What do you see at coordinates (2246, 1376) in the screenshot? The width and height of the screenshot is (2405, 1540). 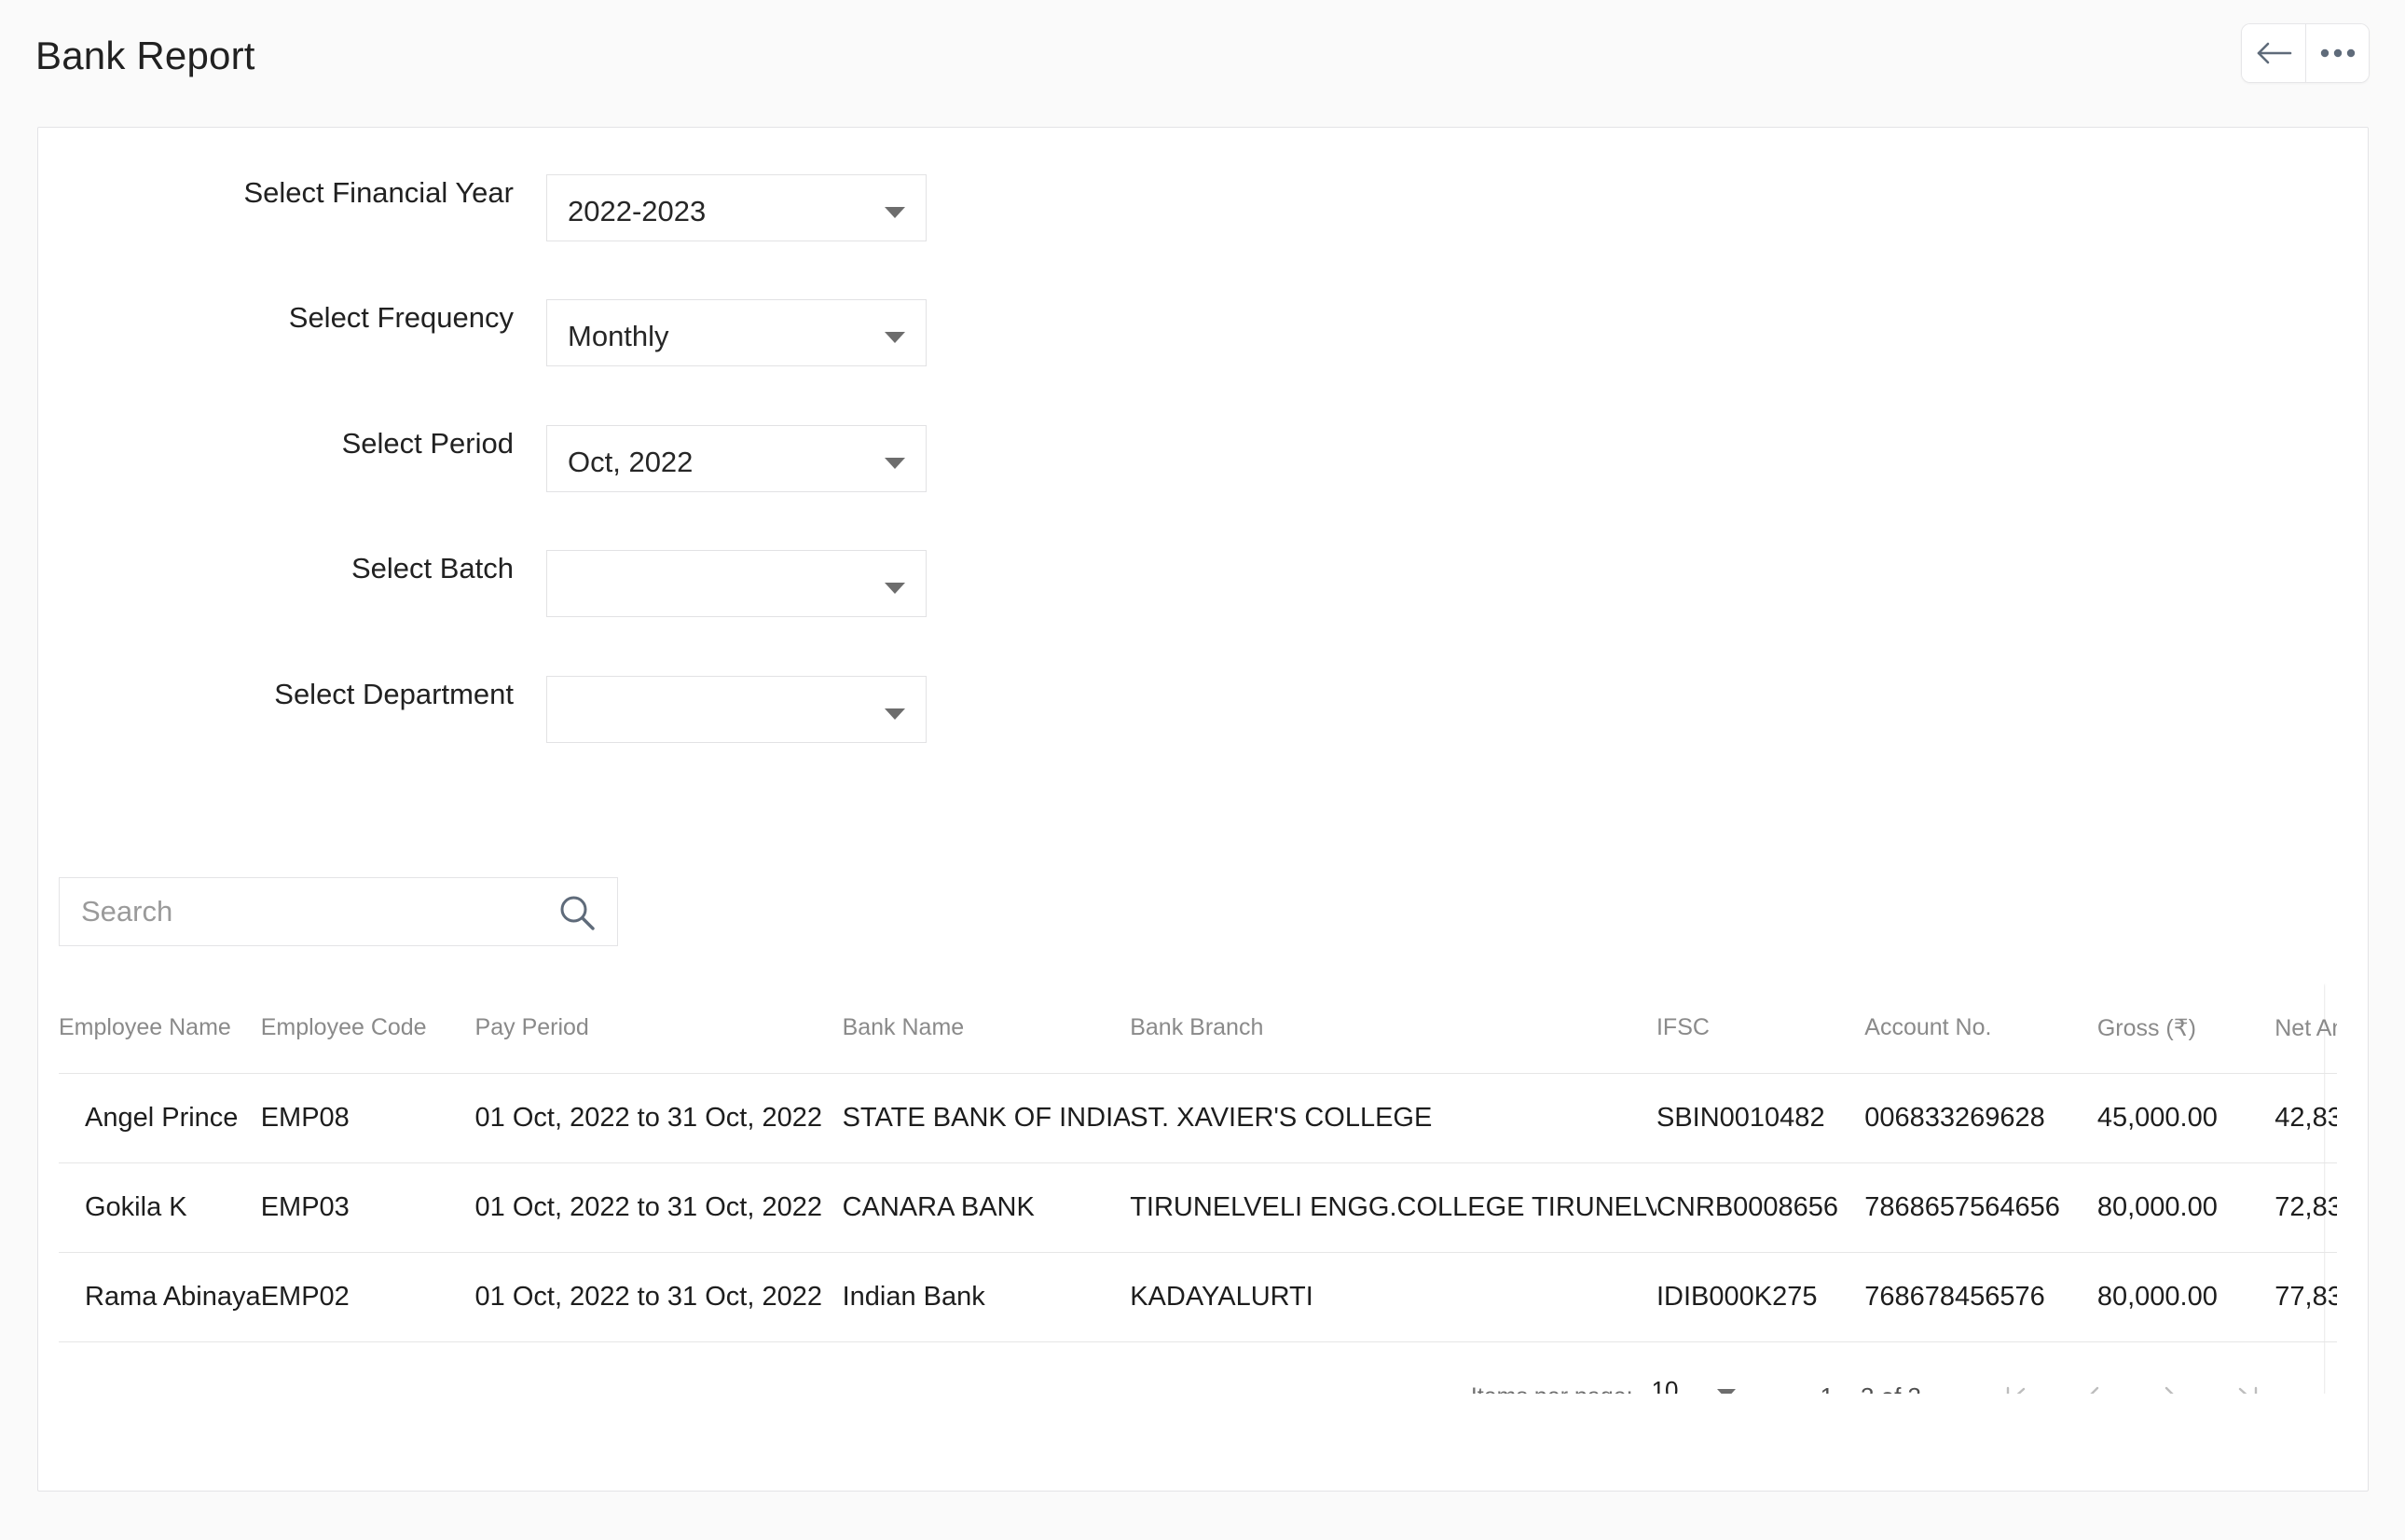 I see `last-page-button` at bounding box center [2246, 1376].